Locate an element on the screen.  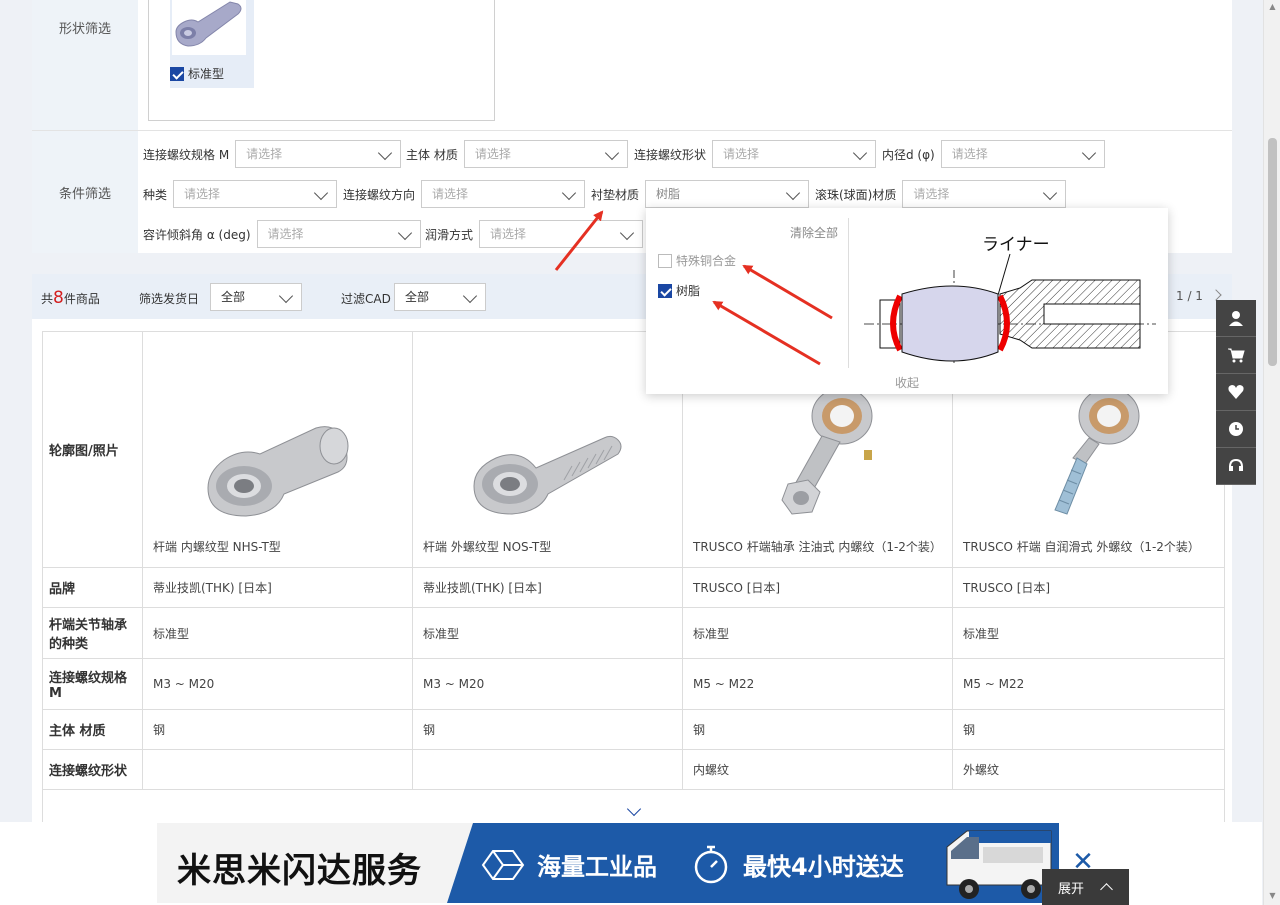
scroll-up-arrow-icon: ▲ is located at coordinates (1272, 7).